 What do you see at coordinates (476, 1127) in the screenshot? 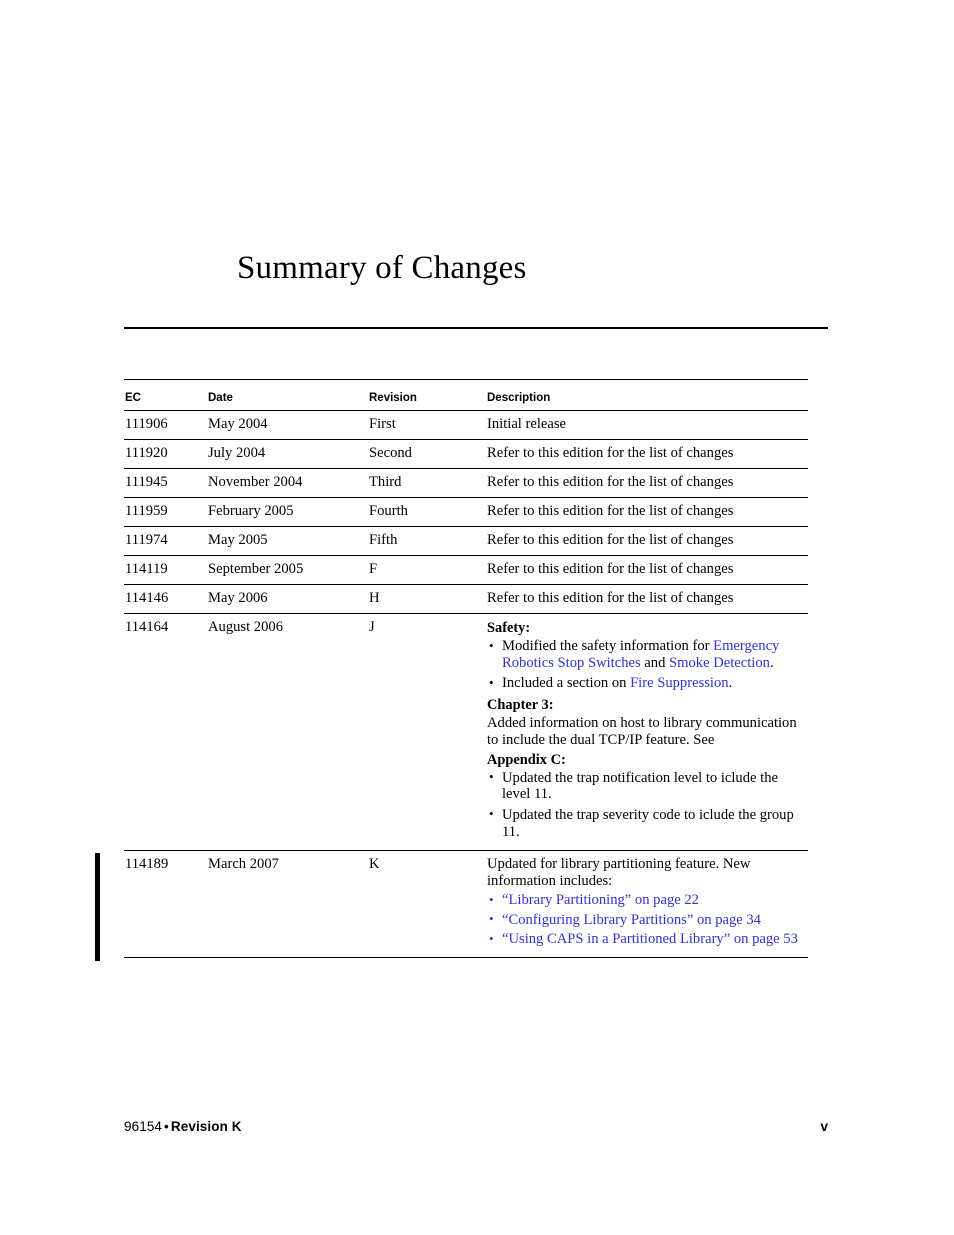
I see `page-footer: 96154 • Revision K v` at bounding box center [476, 1127].